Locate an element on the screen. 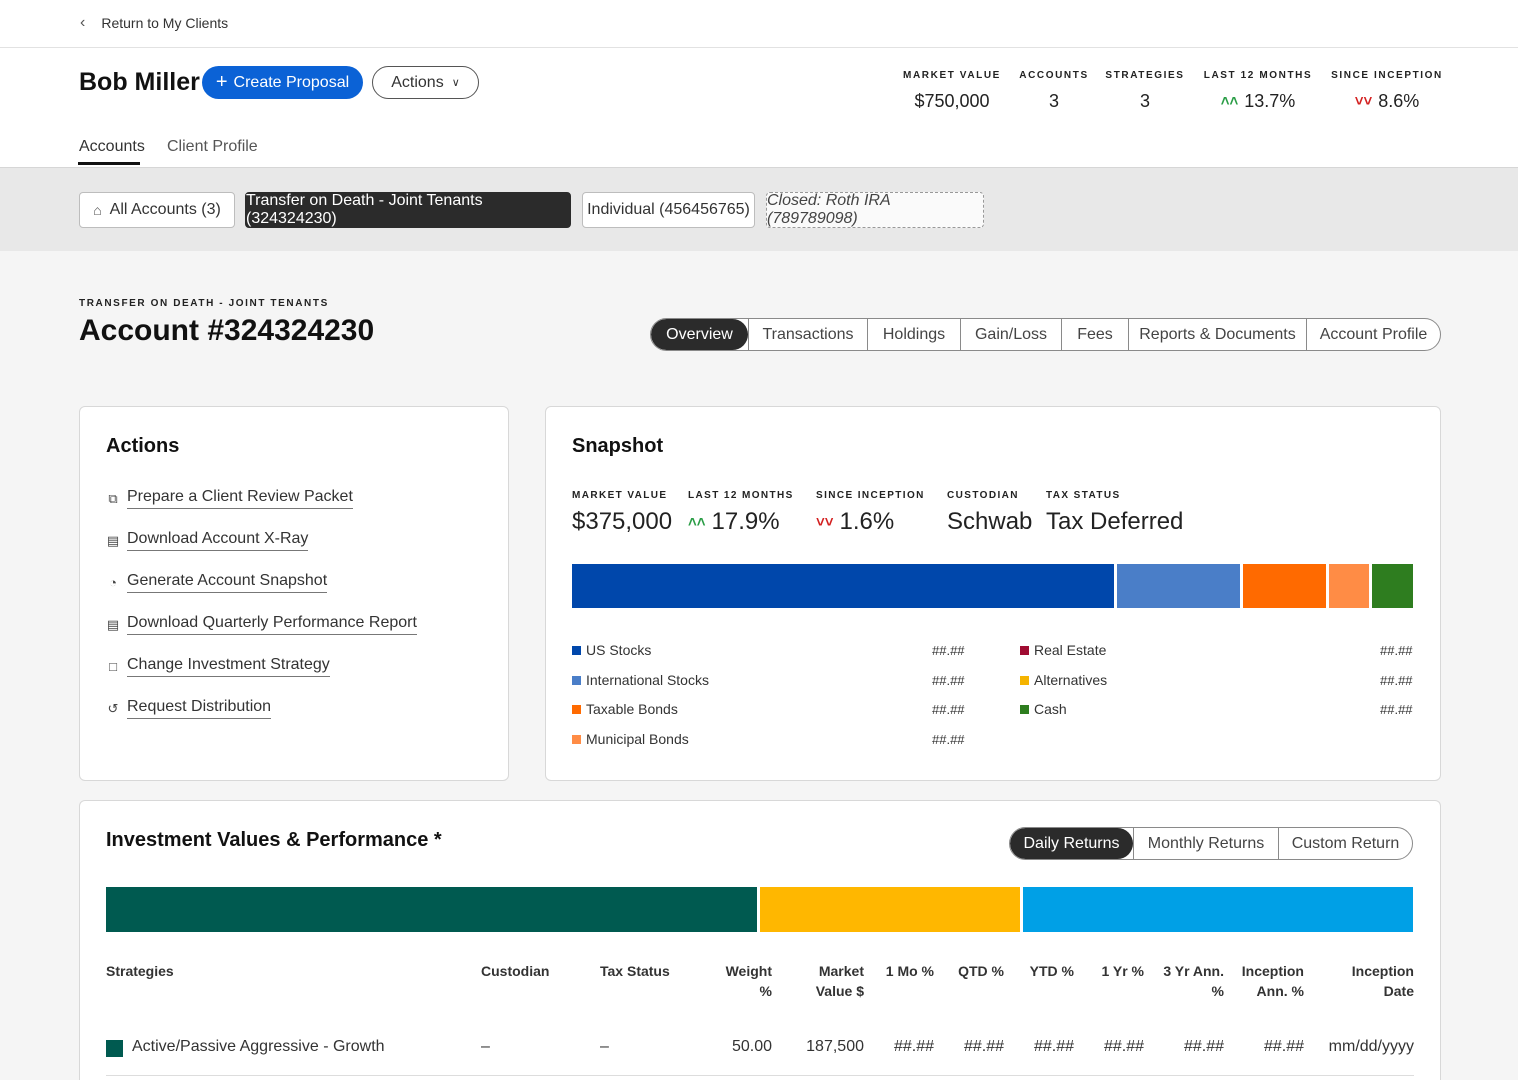 This screenshot has width=1518, height=1080. action-label: Generate Account Snapshot is located at coordinates (227, 582).